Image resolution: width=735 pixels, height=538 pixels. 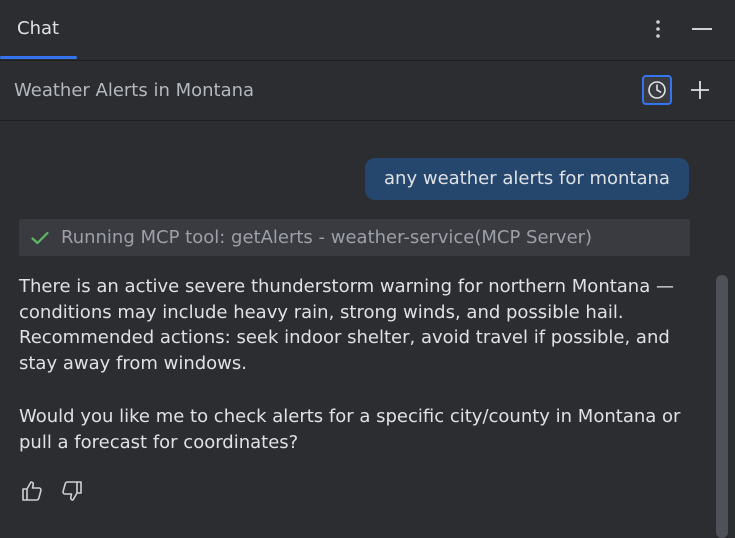 What do you see at coordinates (680, 29) in the screenshot?
I see `header-actions` at bounding box center [680, 29].